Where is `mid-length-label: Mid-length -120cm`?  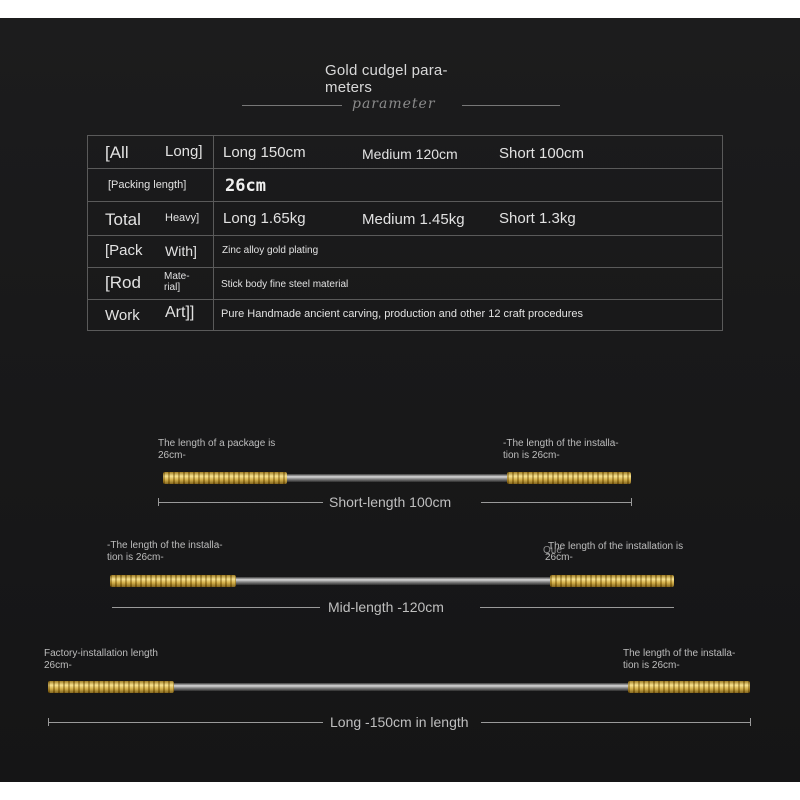 mid-length-label: Mid-length -120cm is located at coordinates (386, 607).